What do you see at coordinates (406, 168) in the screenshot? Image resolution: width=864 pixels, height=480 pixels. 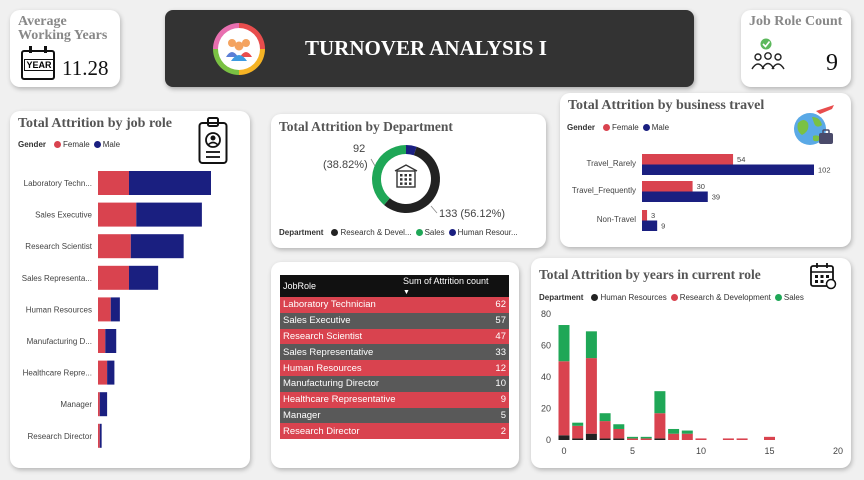 I see `building-icon-roof` at bounding box center [406, 168].